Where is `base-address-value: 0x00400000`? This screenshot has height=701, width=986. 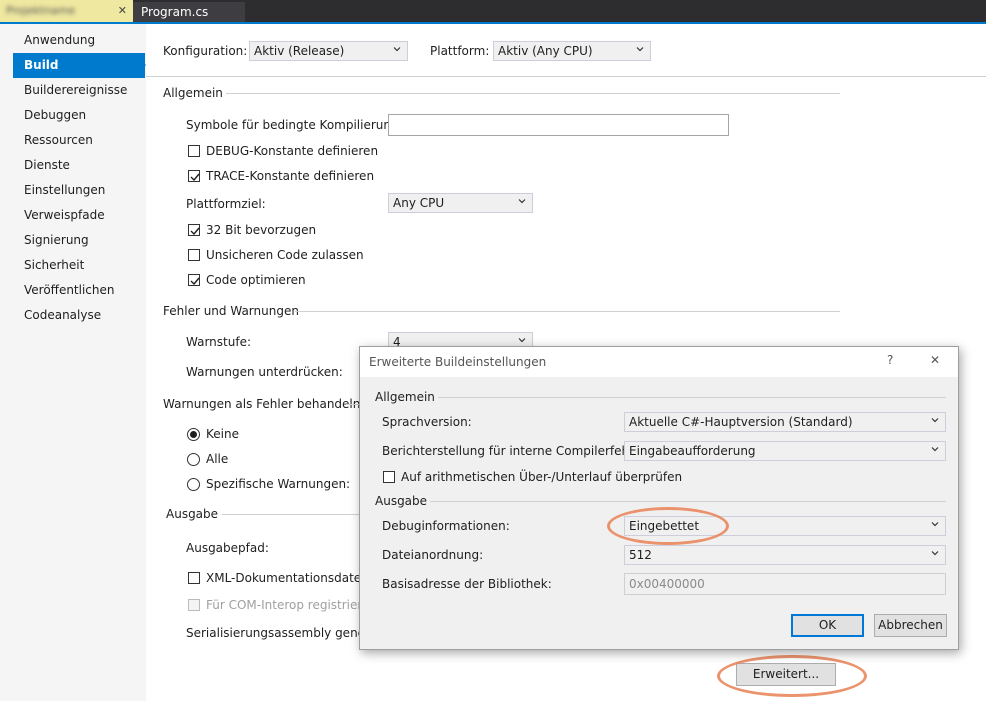
base-address-value: 0x00400000 is located at coordinates (667, 584).